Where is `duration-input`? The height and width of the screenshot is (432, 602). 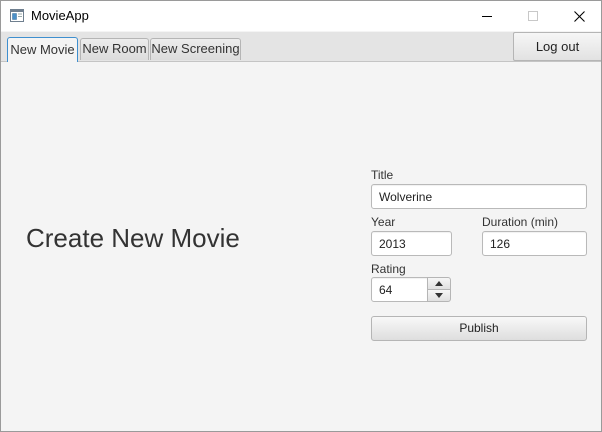 duration-input is located at coordinates (534, 243).